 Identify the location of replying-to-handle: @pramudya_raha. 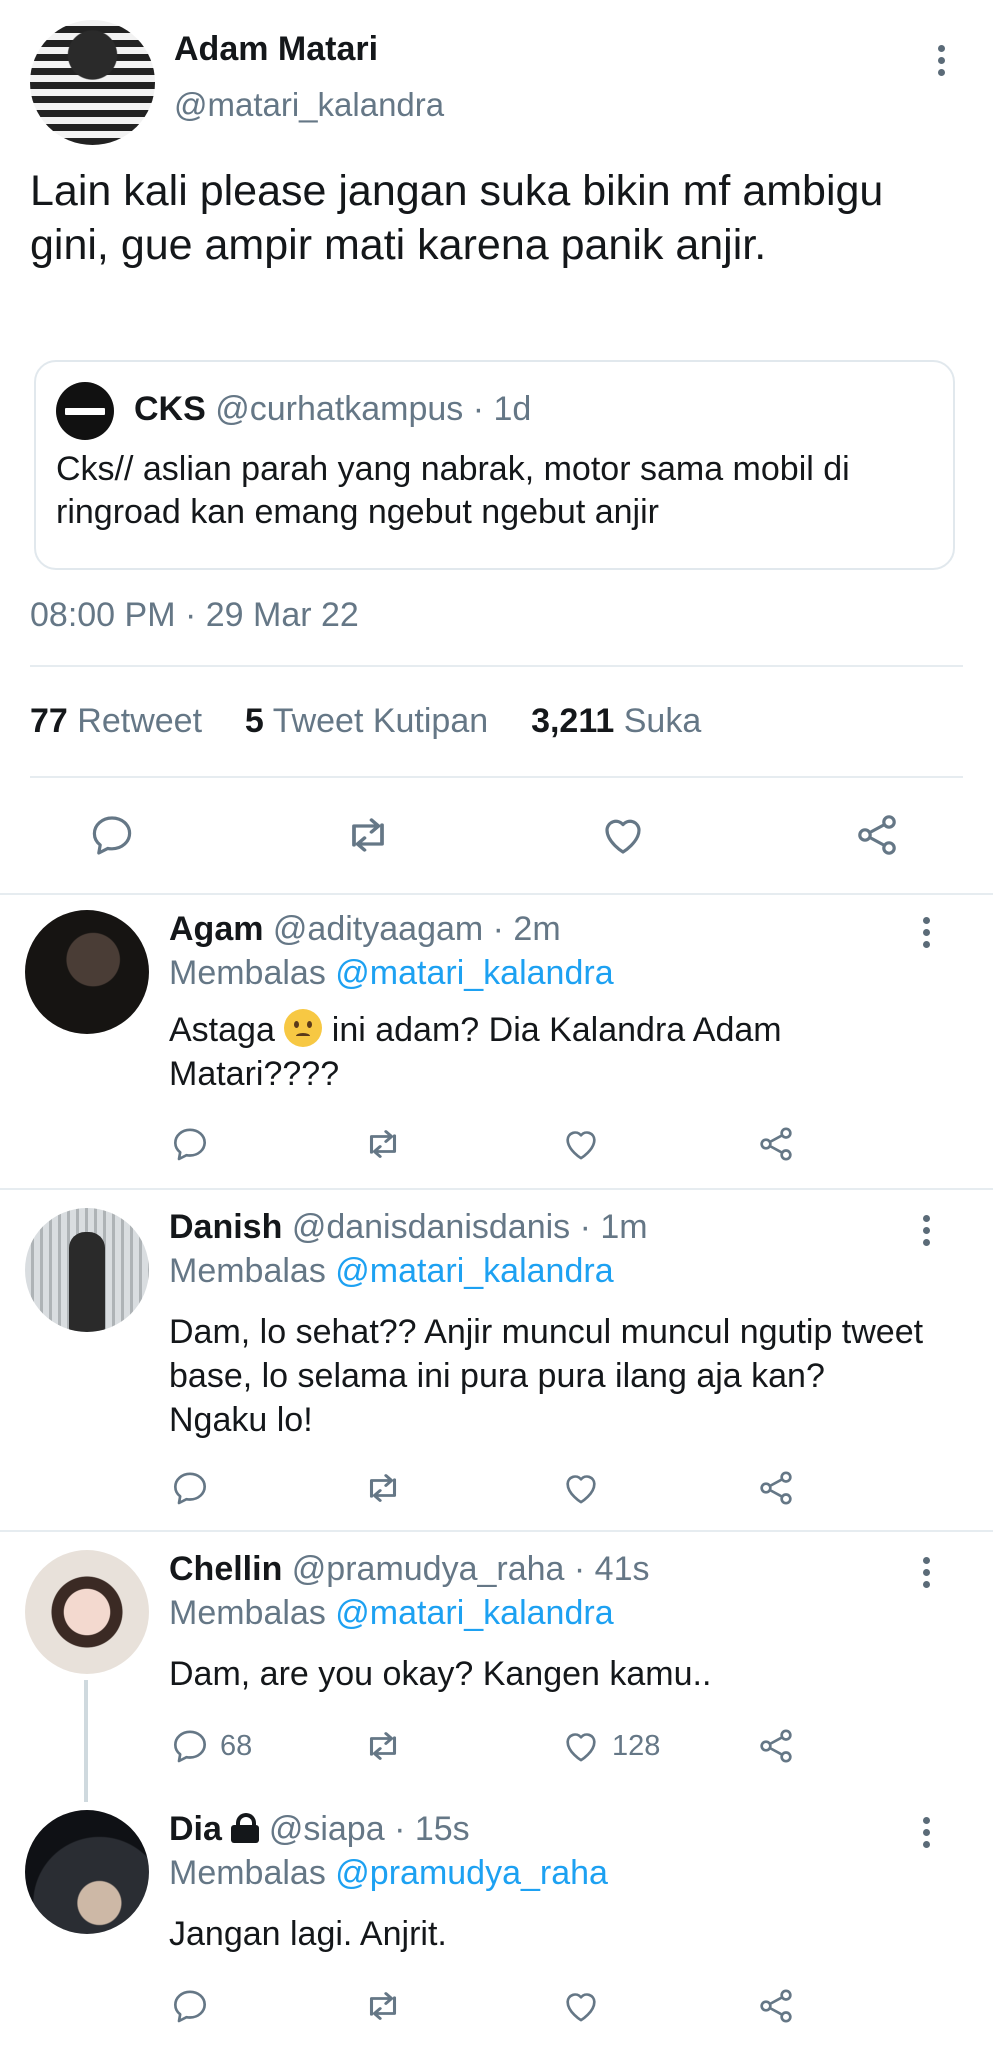
(471, 1873).